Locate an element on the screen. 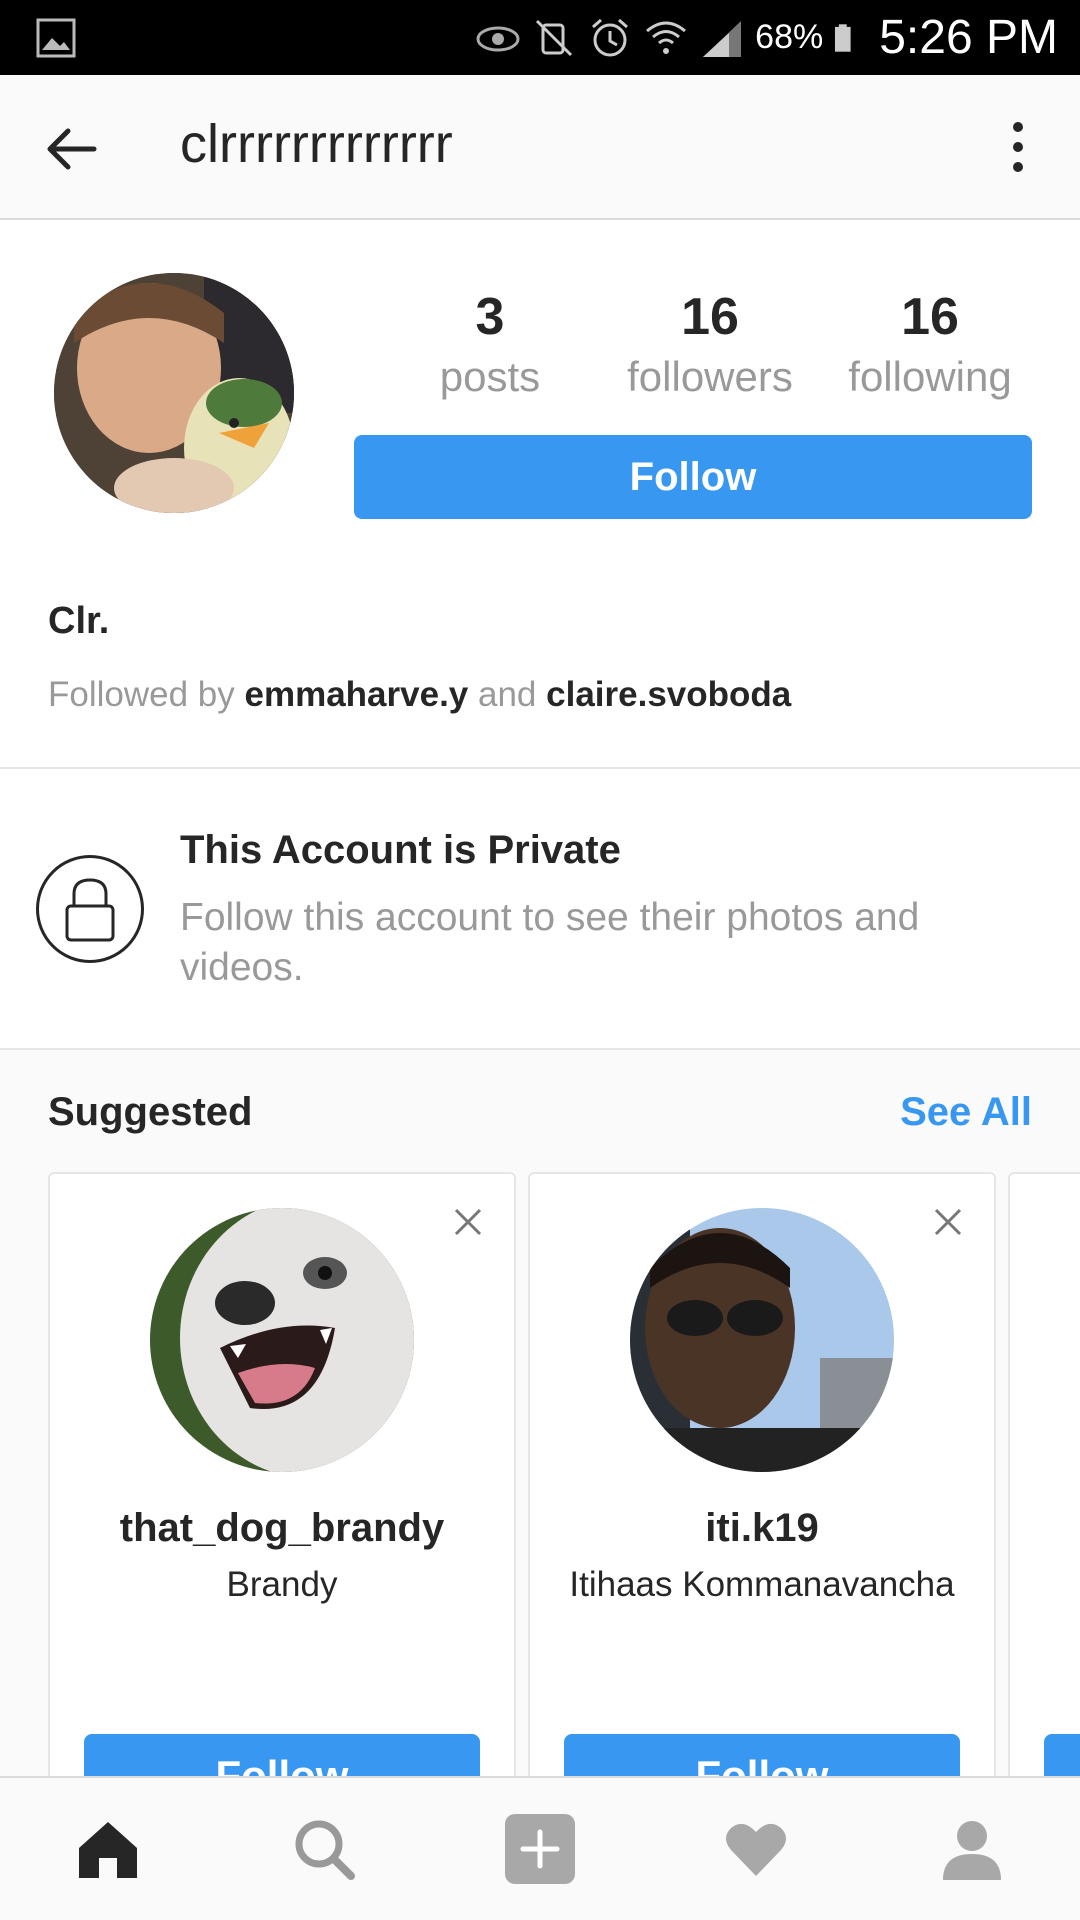 Image resolution: width=1080 pixels, height=1920 pixels. search-icon is located at coordinates (325, 1850).